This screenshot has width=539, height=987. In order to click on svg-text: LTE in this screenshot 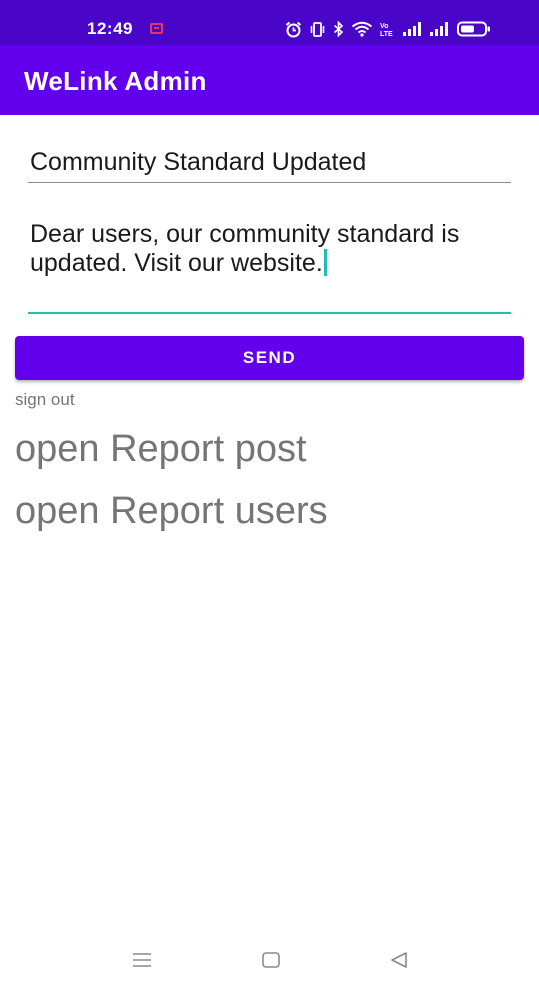, I will do `click(386, 34)`.